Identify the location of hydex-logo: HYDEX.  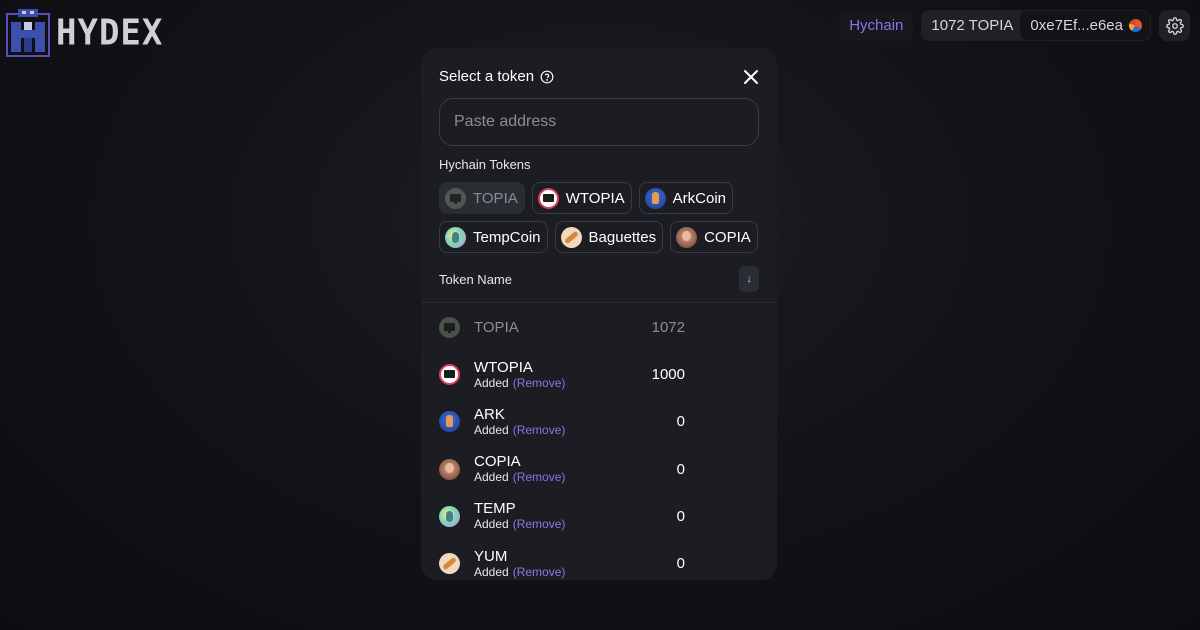
(84, 33).